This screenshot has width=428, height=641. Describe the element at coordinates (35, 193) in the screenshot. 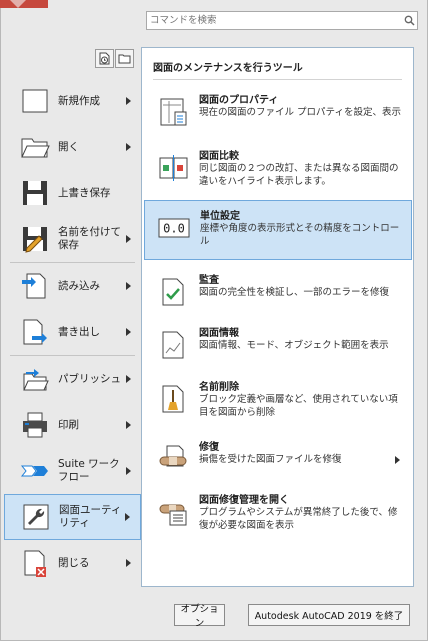

I see `save-icon` at that location.